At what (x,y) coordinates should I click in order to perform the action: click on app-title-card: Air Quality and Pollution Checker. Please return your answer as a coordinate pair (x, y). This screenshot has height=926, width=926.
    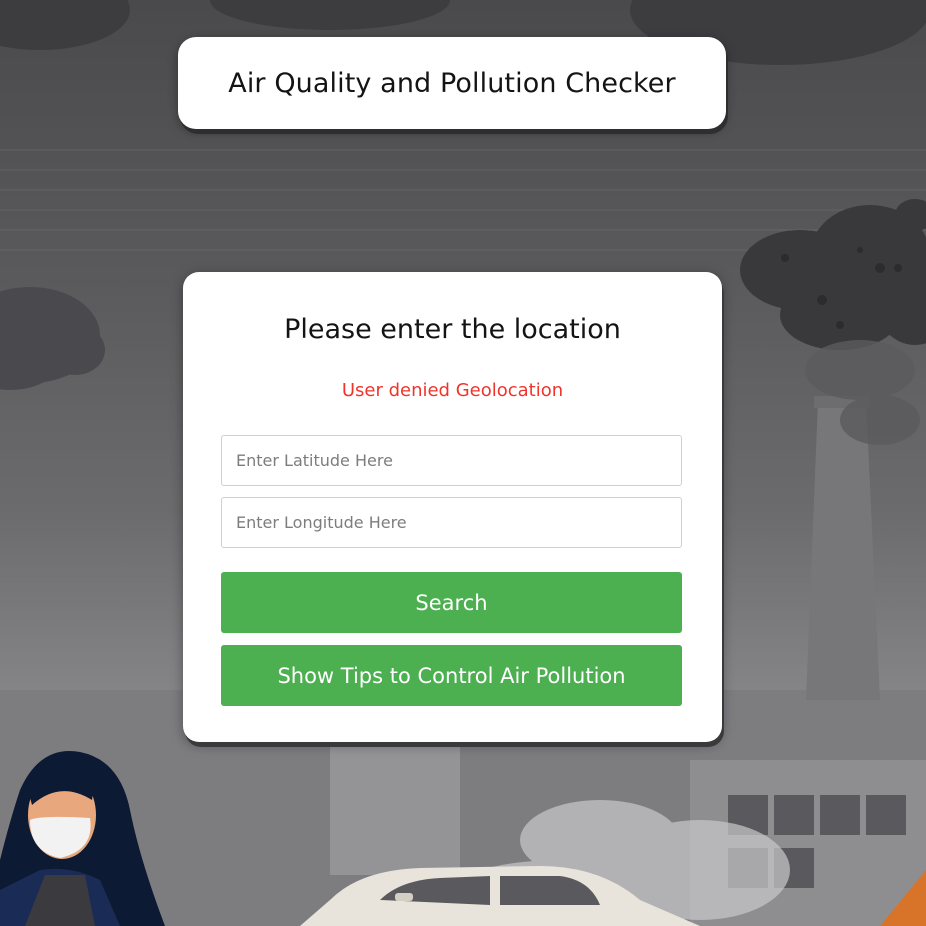
    Looking at the image, I should click on (452, 83).